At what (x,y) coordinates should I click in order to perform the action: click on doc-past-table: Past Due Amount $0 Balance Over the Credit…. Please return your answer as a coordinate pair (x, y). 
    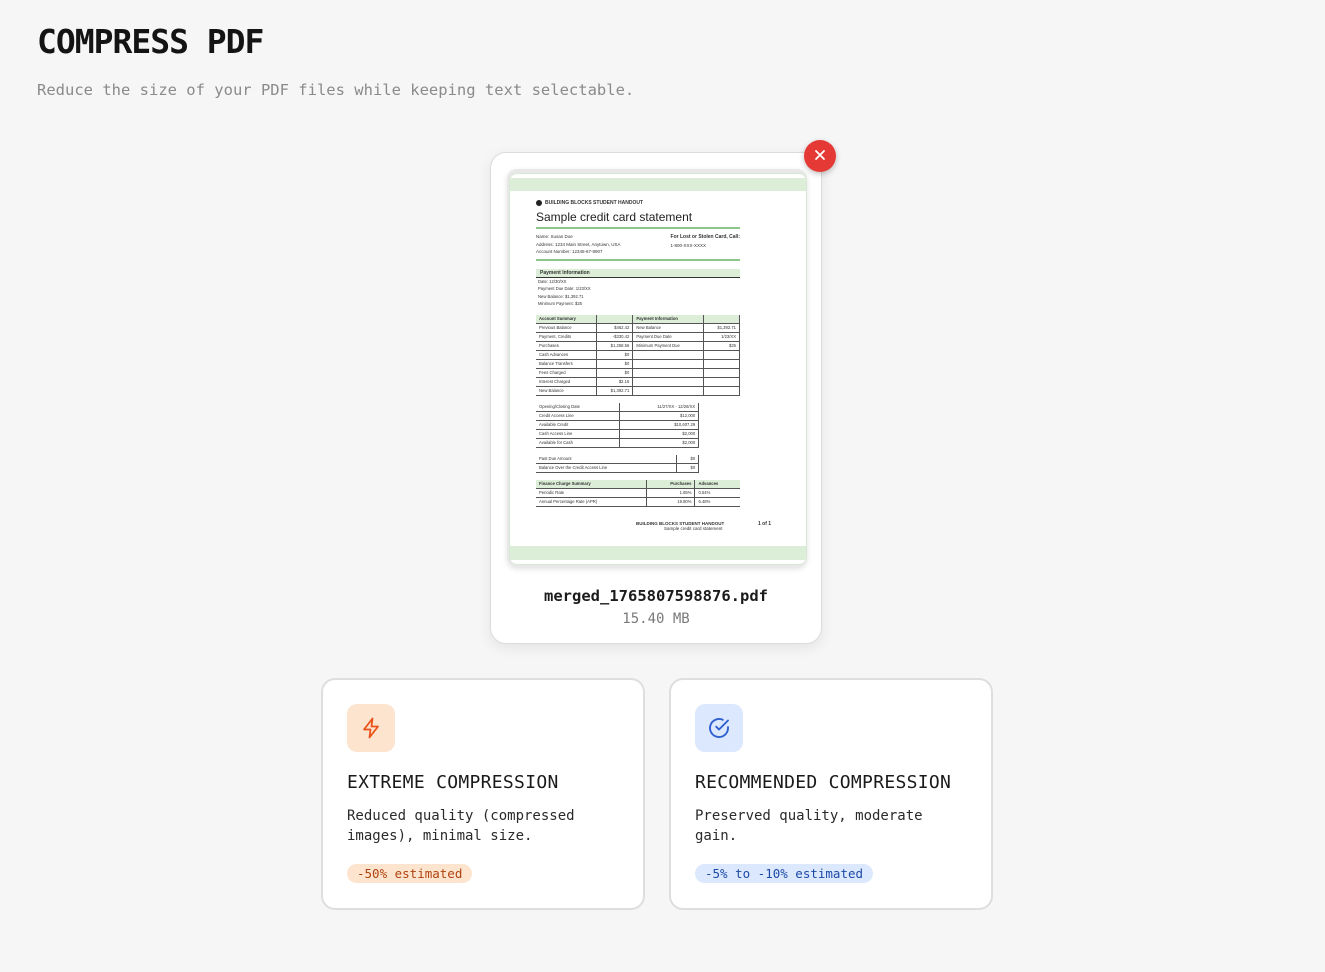
    Looking at the image, I should click on (618, 463).